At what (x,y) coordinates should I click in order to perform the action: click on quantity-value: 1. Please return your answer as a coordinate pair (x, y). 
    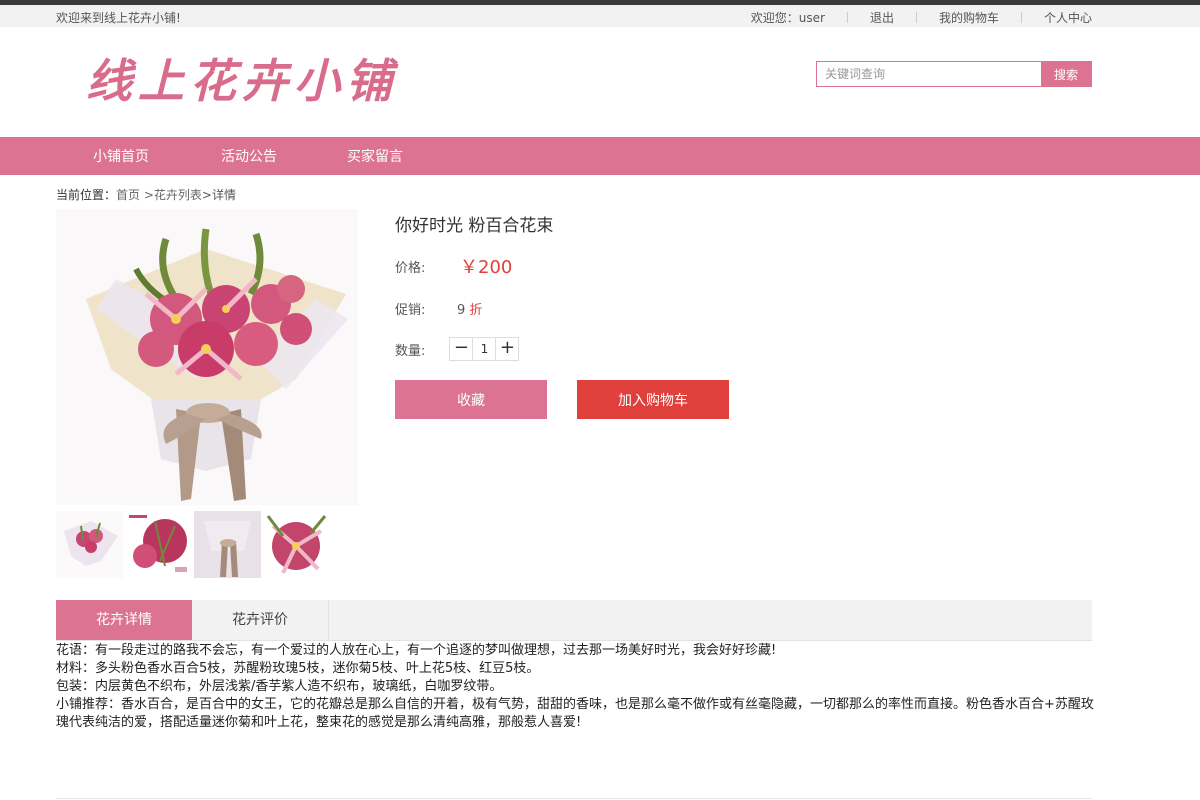
    Looking at the image, I should click on (484, 349).